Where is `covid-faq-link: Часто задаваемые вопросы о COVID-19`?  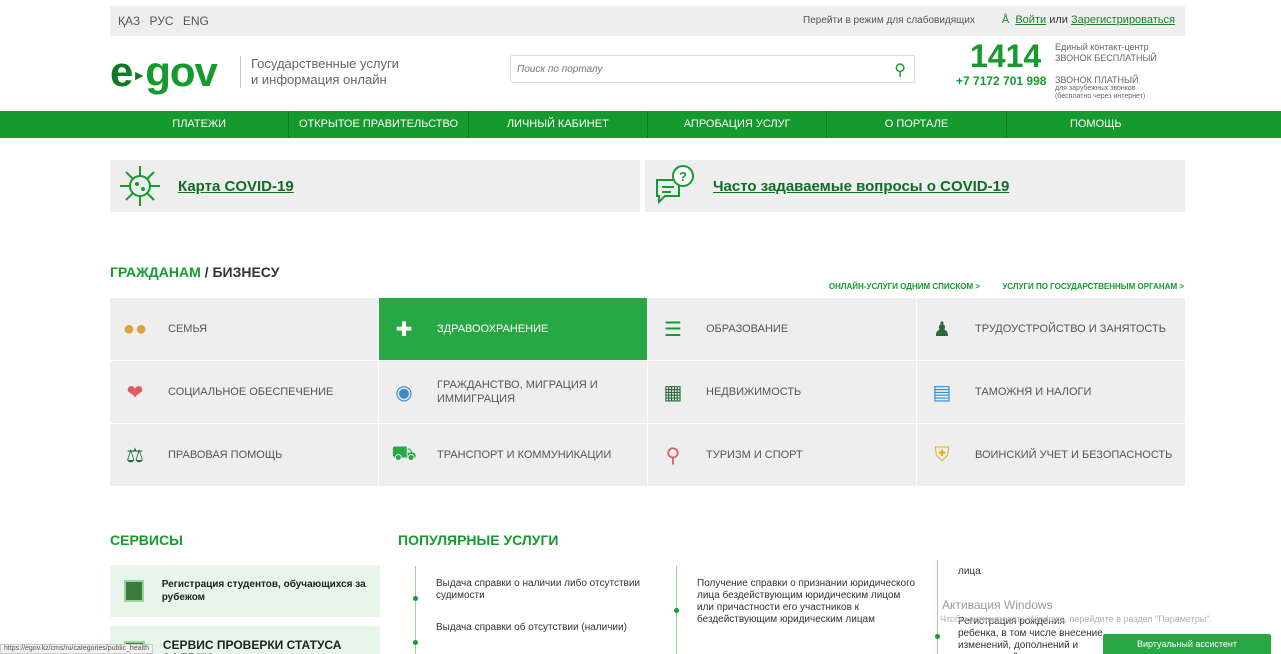
covid-faq-link: Часто задаваемые вопросы о COVID-19 is located at coordinates (861, 186).